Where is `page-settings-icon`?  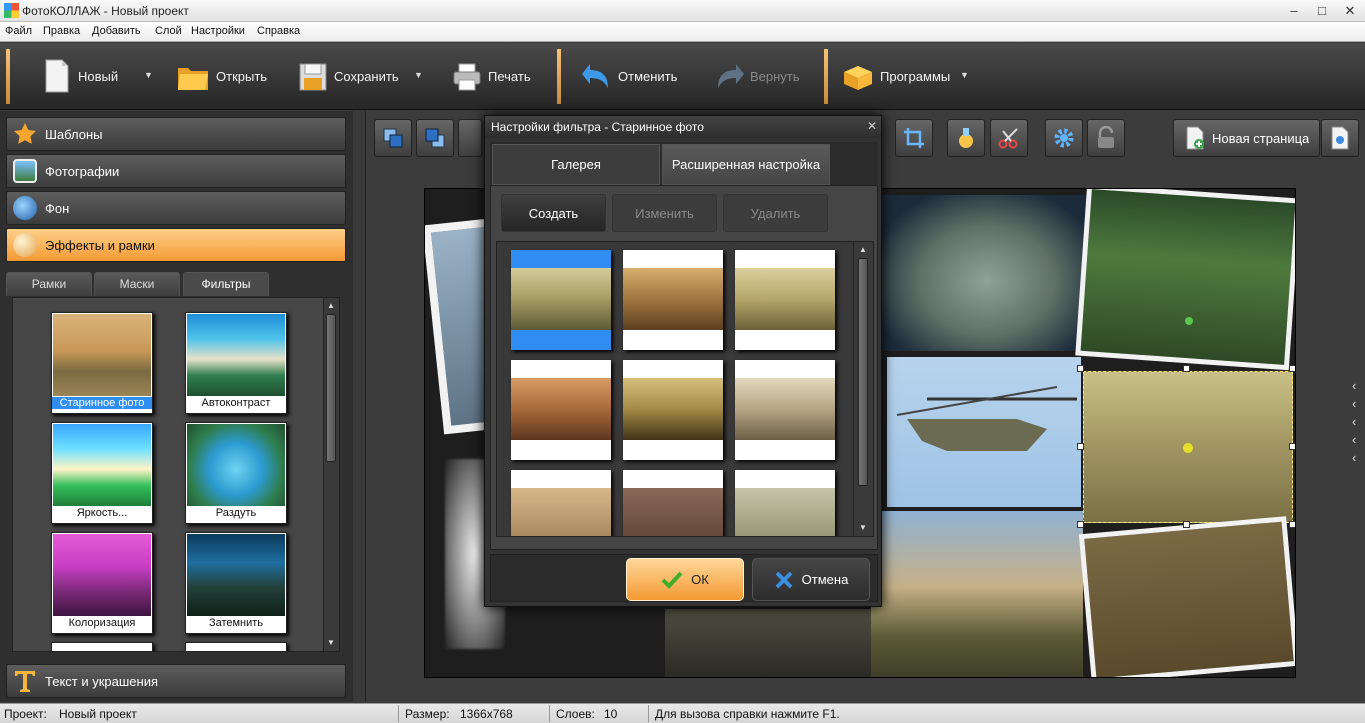
page-settings-icon is located at coordinates (1340, 138).